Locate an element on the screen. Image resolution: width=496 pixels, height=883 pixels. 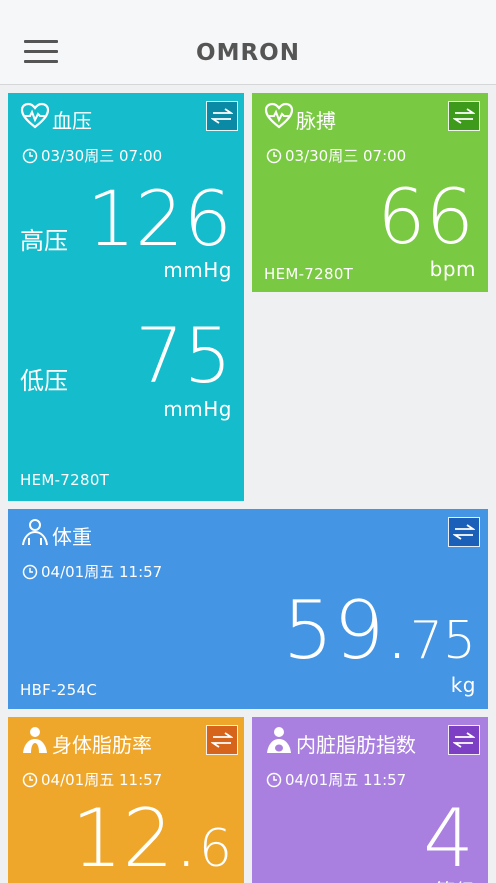
body-fat-card: 身体脂肪率 04/01周五 11:57 12.6 is located at coordinates (126, 800).